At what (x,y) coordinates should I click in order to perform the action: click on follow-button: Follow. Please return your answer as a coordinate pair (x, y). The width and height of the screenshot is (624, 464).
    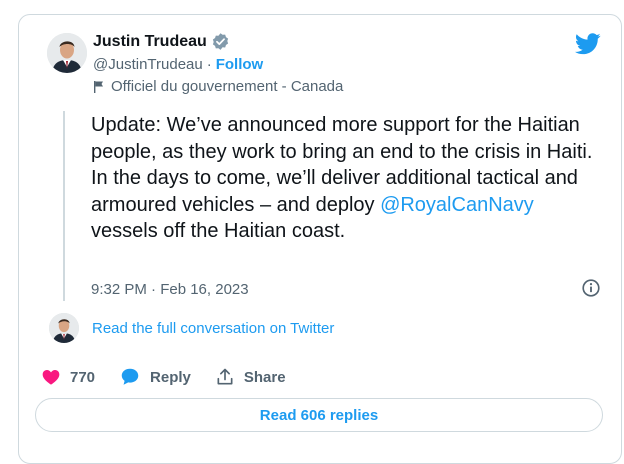
    Looking at the image, I should click on (240, 64).